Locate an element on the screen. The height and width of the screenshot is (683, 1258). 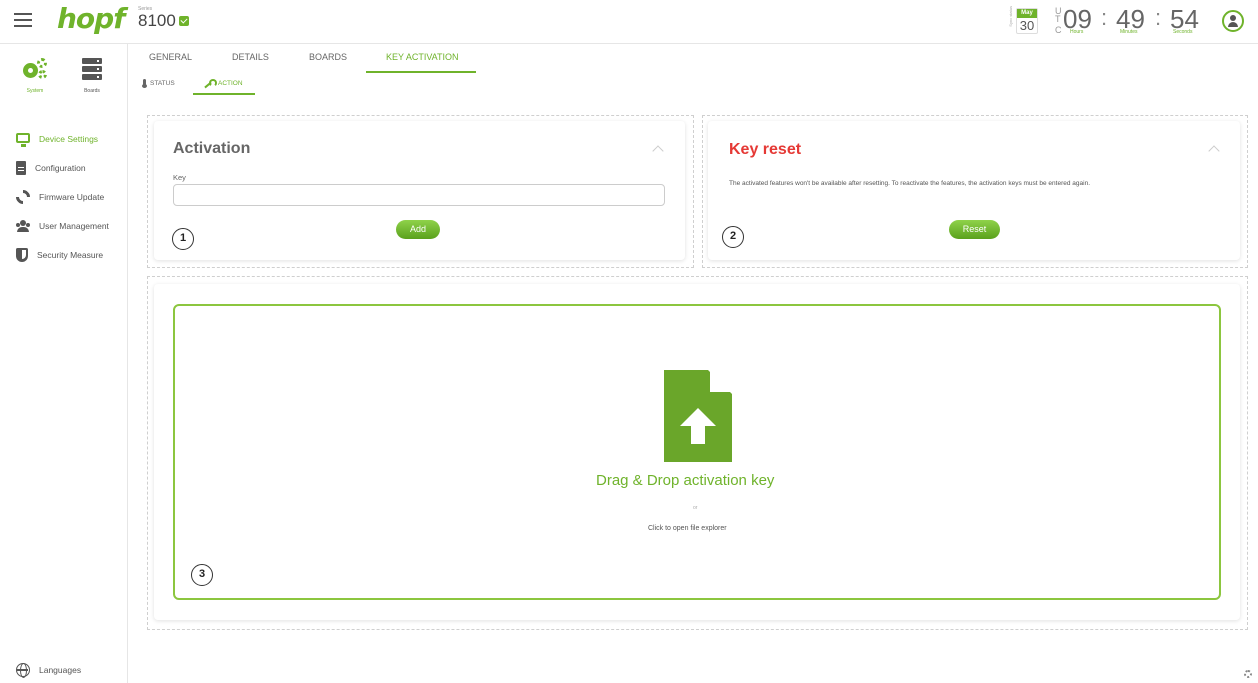
series-display: Series 8100 is located at coordinates (163, 18).